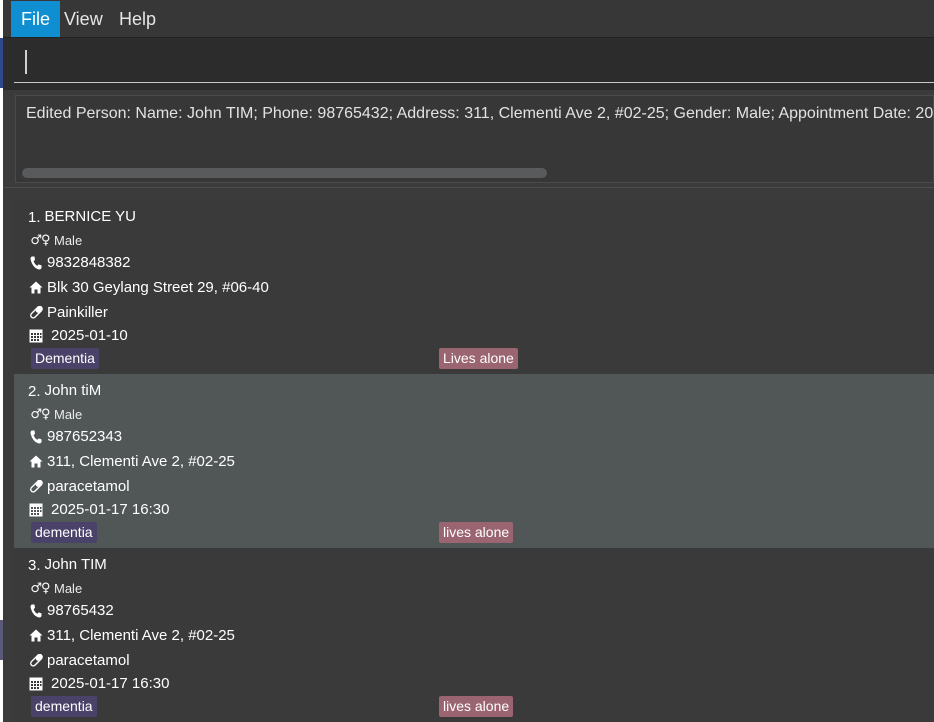  I want to click on command-box, so click(468, 64).